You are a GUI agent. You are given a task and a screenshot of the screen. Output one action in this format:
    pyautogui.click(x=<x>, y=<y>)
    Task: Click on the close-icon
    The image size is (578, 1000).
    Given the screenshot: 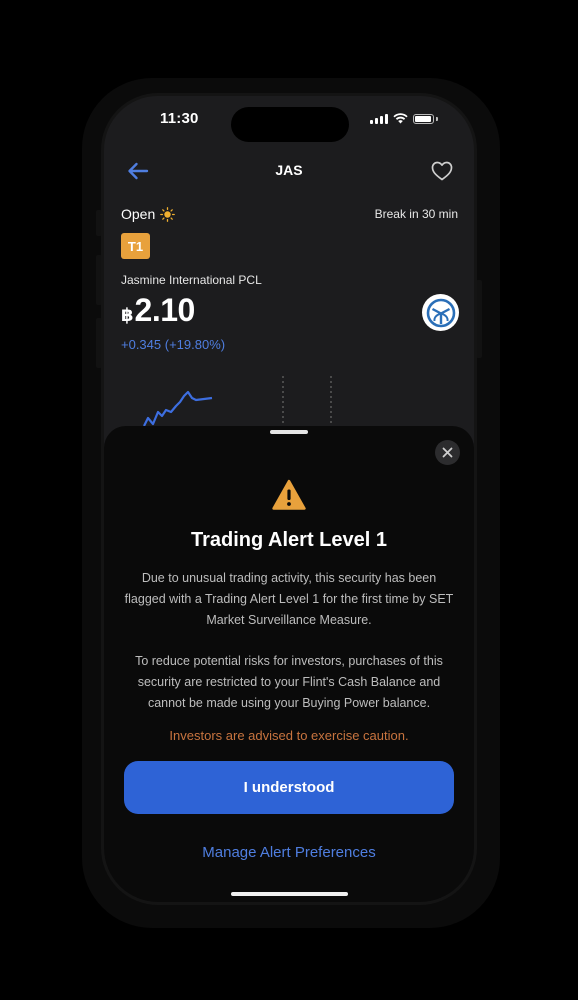 What is the action you would take?
    pyautogui.click(x=447, y=452)
    